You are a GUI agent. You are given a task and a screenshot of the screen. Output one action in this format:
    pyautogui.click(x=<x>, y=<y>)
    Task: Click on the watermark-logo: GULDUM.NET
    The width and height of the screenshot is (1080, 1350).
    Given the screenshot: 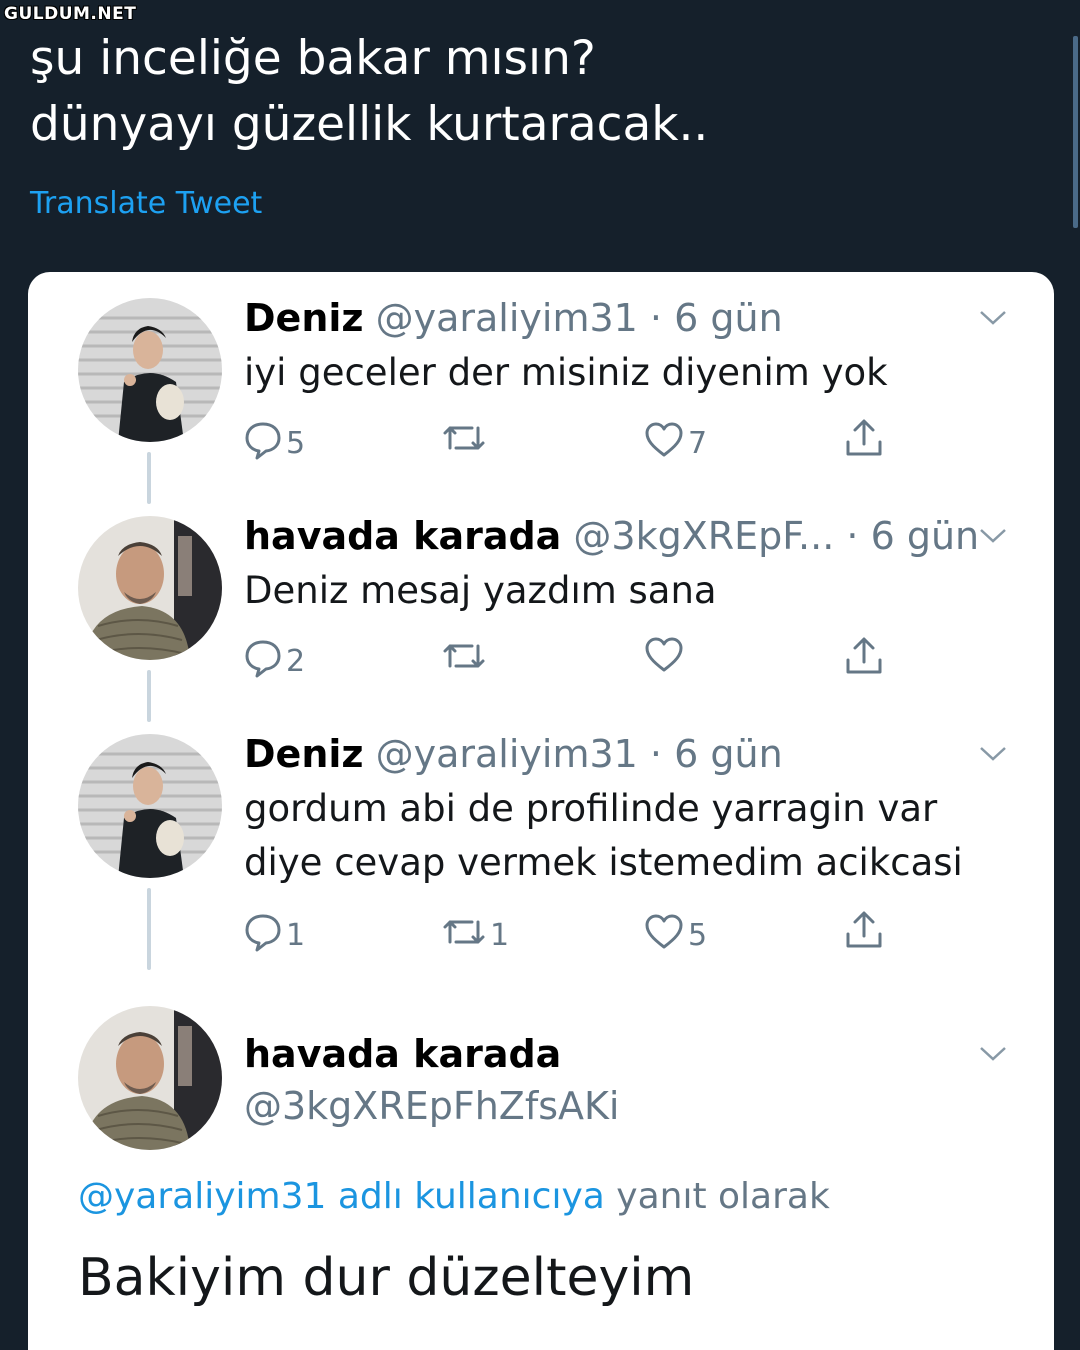 What is the action you would take?
    pyautogui.click(x=70, y=14)
    